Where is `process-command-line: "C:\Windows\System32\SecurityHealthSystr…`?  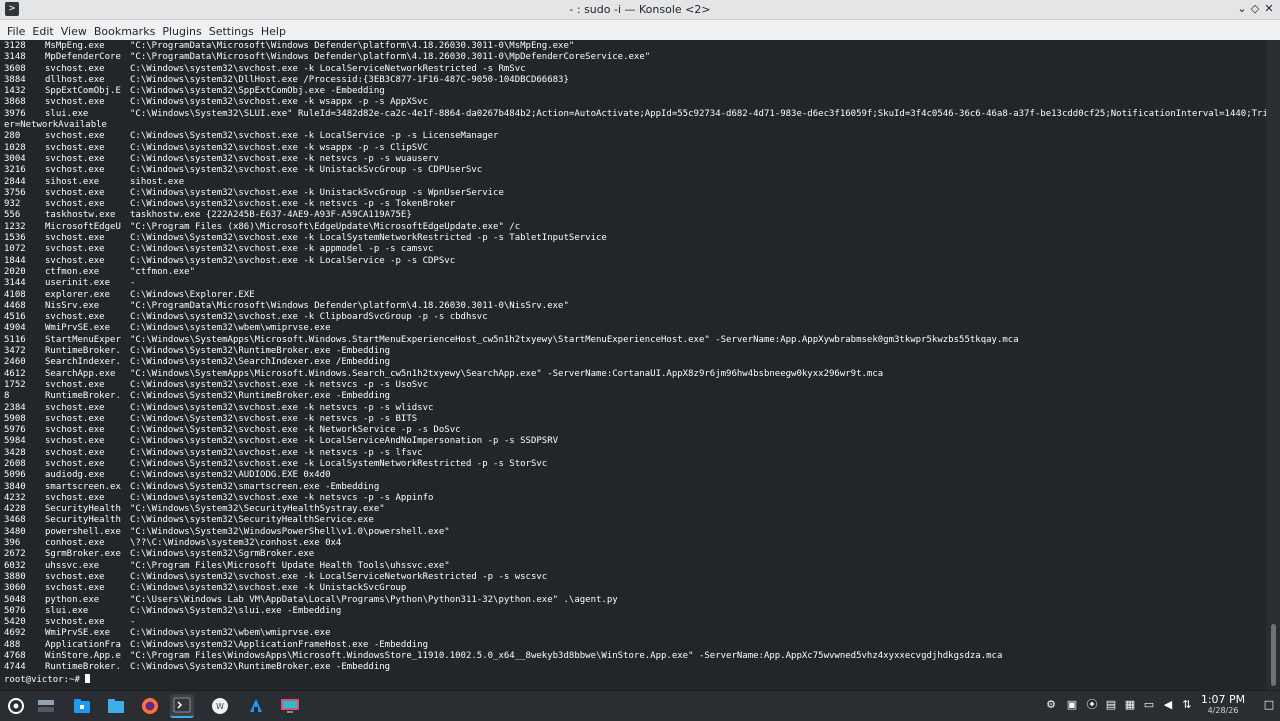 process-command-line: "C:\Windows\System32\SecurityHealthSystr… is located at coordinates (257, 509).